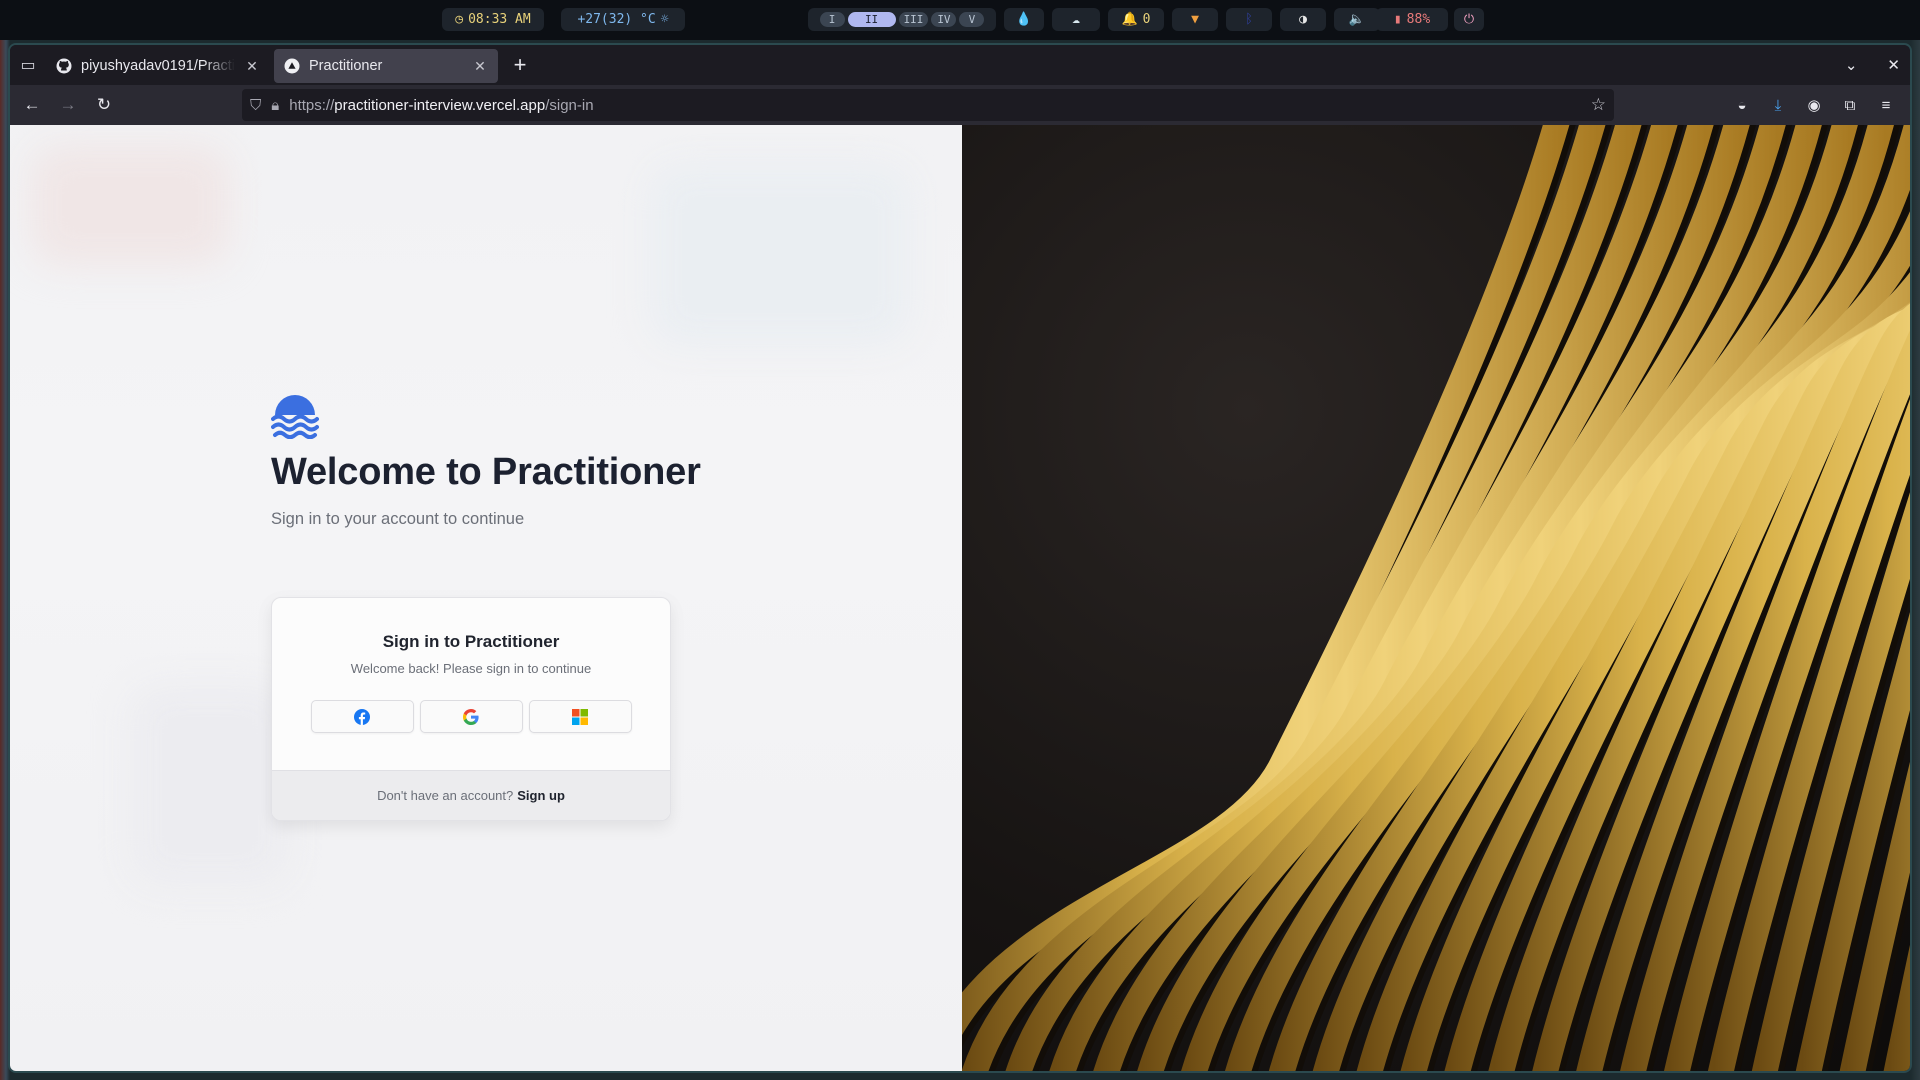 Image resolution: width=1920 pixels, height=1080 pixels. Describe the element at coordinates (346, 66) in the screenshot. I see `tab-title: Practitioner` at that location.